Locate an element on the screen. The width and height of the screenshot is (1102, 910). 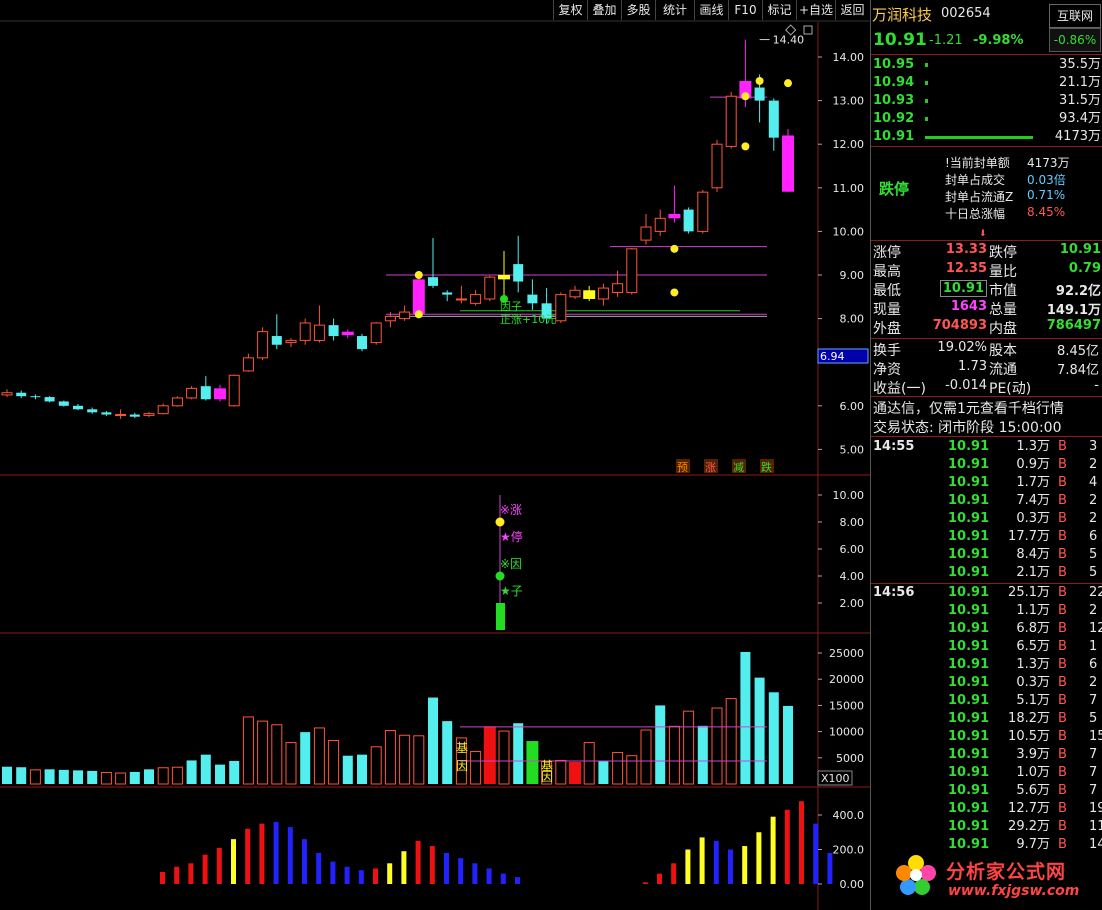
annotation-label: 正涨+10元 is located at coordinates (528, 319).